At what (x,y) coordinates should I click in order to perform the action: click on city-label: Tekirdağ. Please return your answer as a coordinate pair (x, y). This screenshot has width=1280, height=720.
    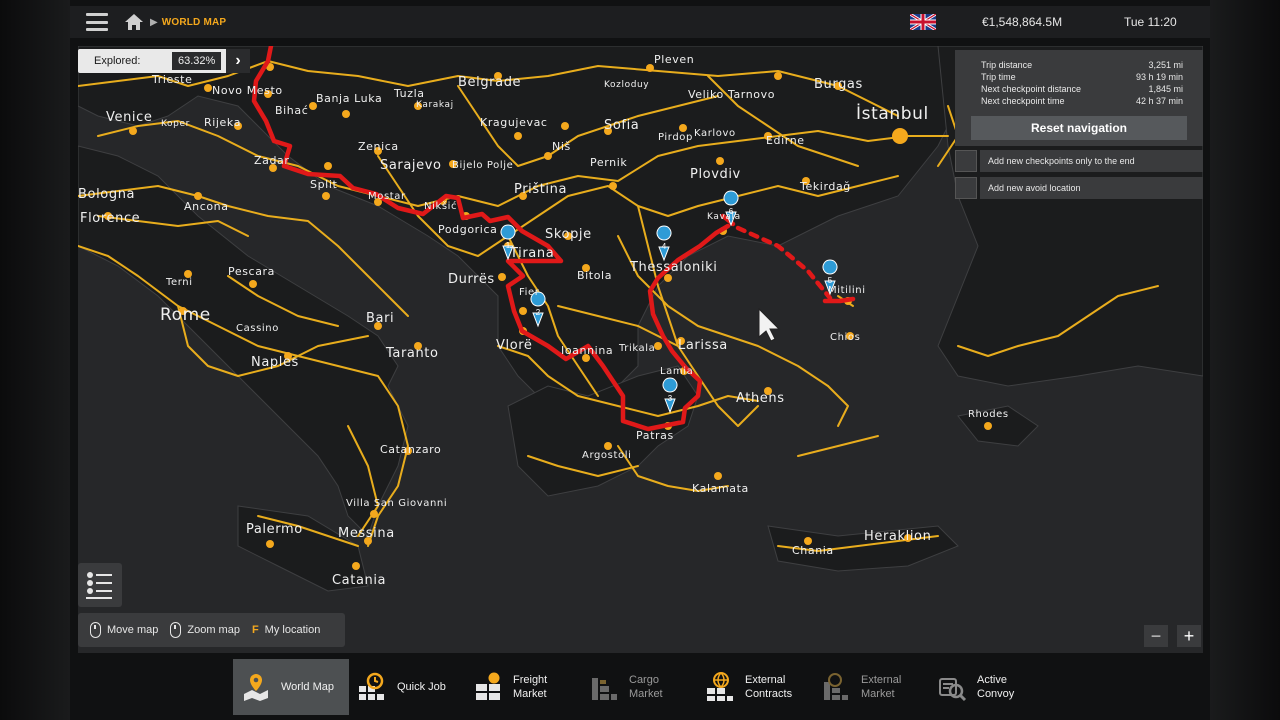
    Looking at the image, I should click on (825, 186).